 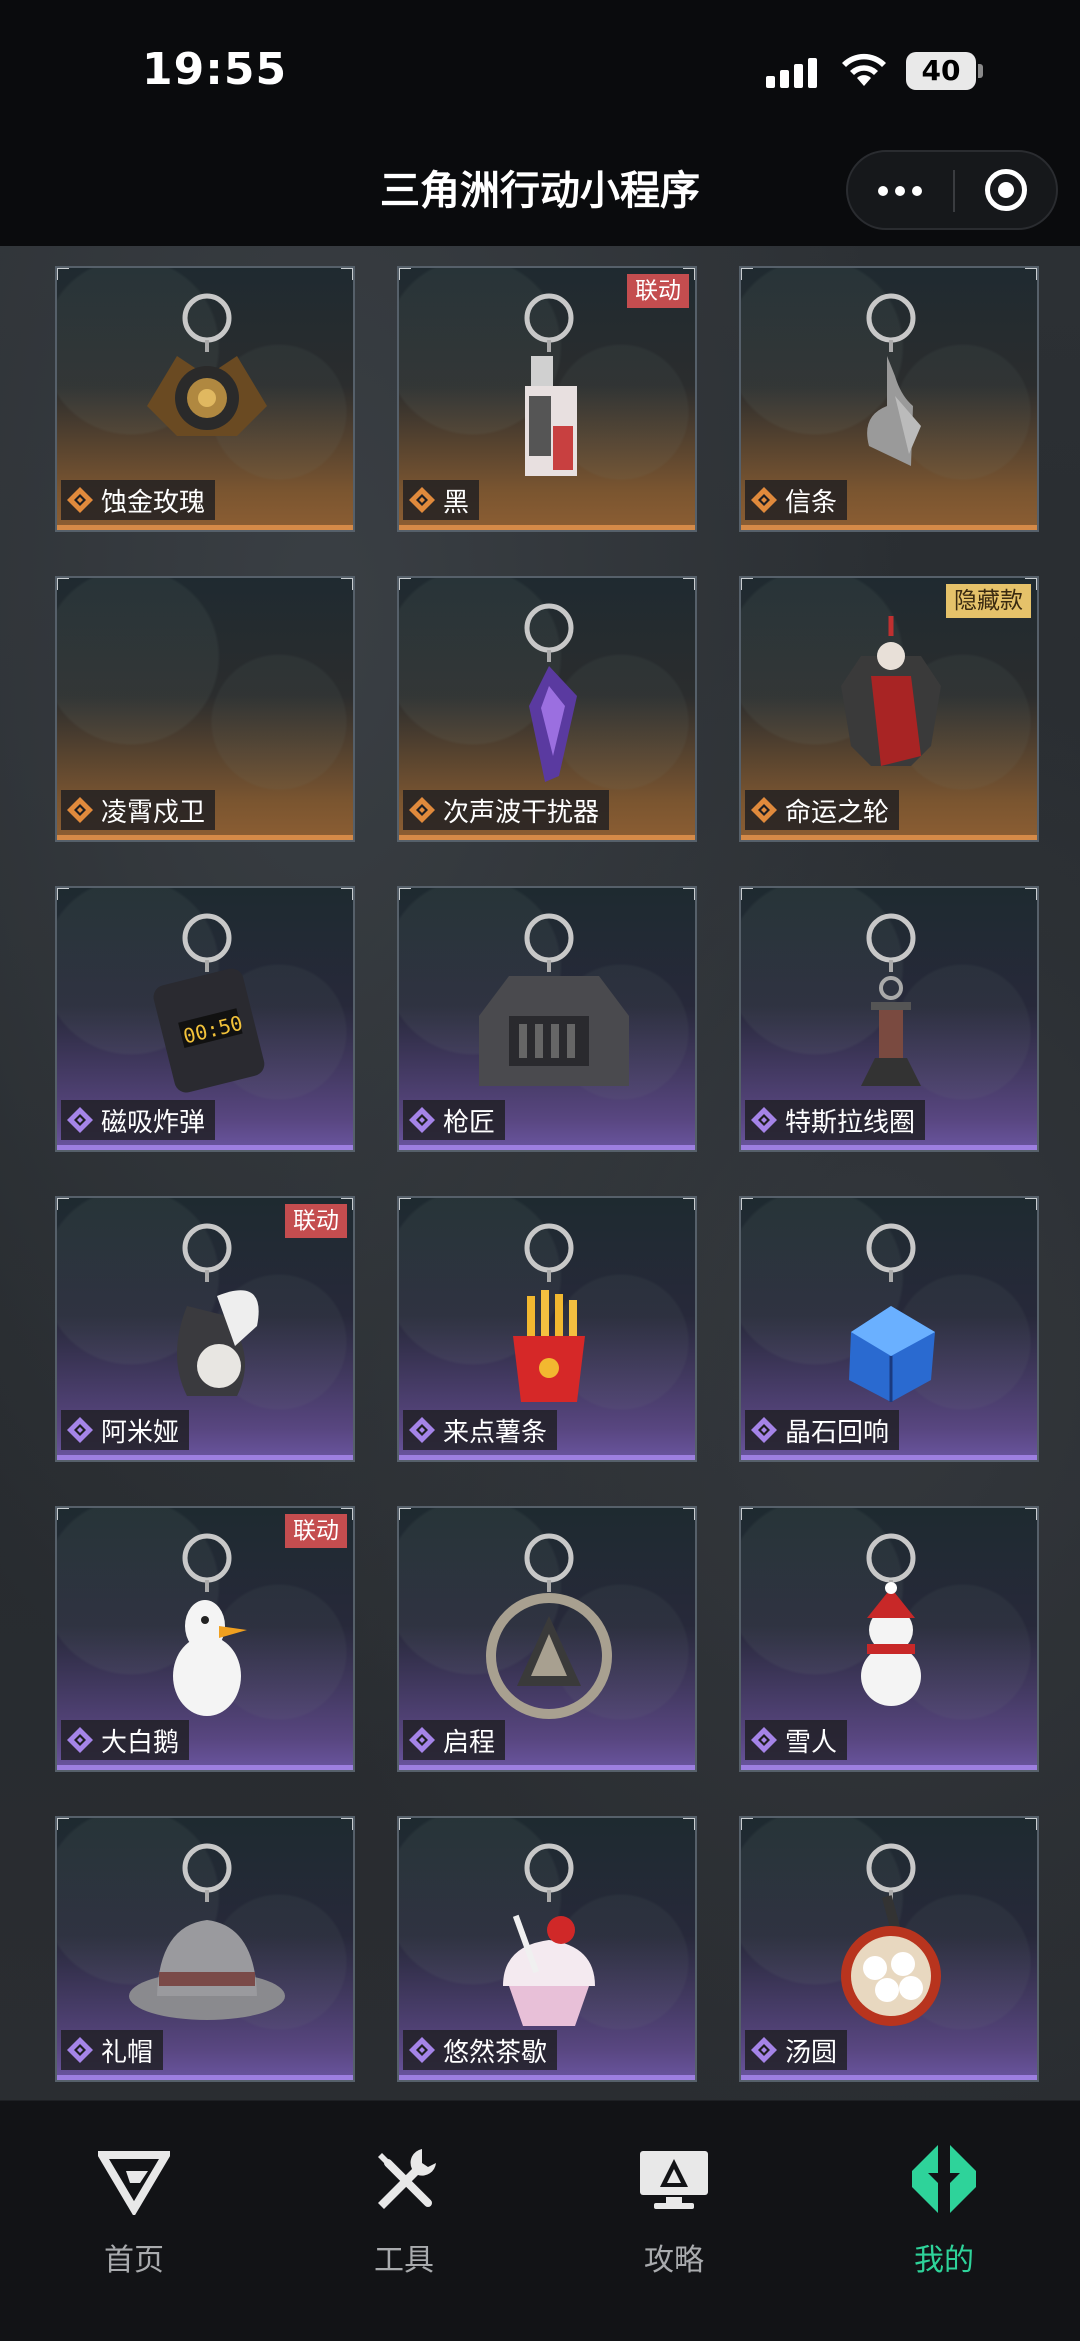 I want to click on mini-program-title-bar: 三角洲行动小程序, so click(x=540, y=193).